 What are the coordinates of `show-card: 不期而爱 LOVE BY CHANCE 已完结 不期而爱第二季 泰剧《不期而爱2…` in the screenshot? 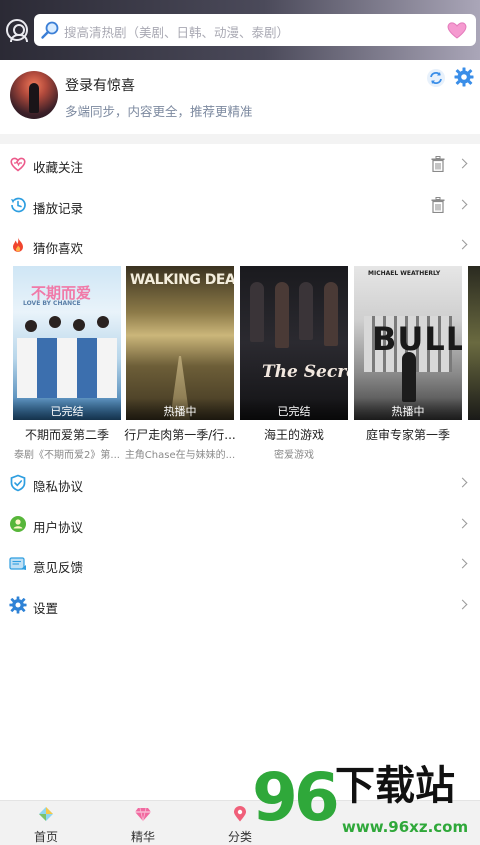 It's located at (67, 363).